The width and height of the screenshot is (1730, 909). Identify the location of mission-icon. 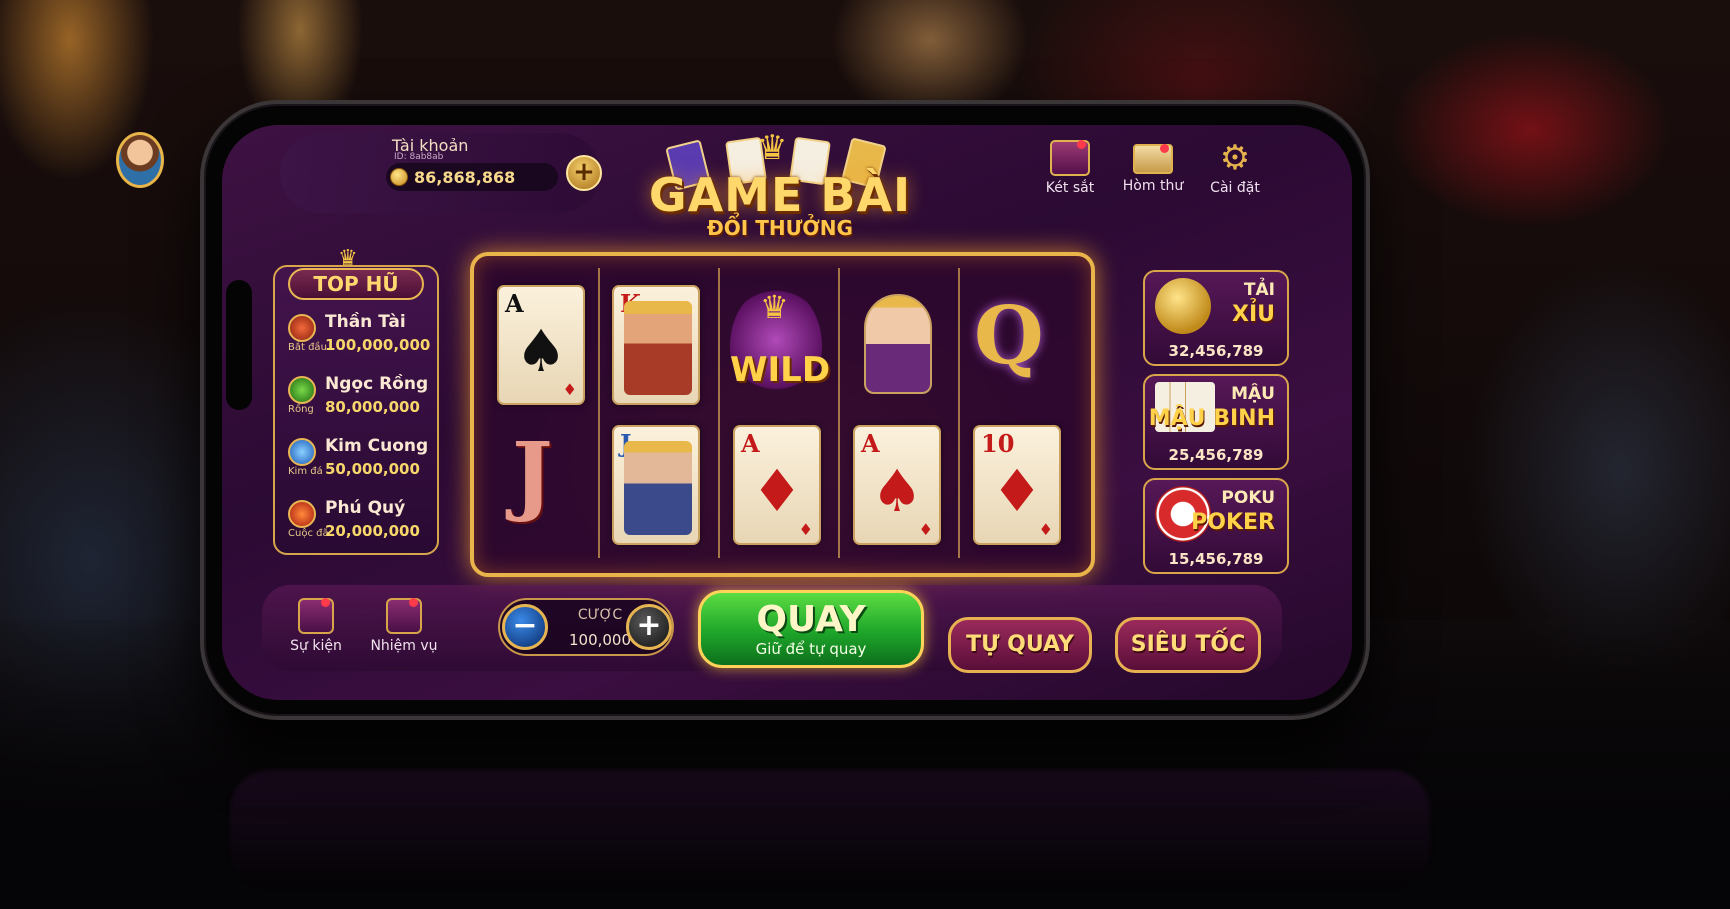
(404, 616).